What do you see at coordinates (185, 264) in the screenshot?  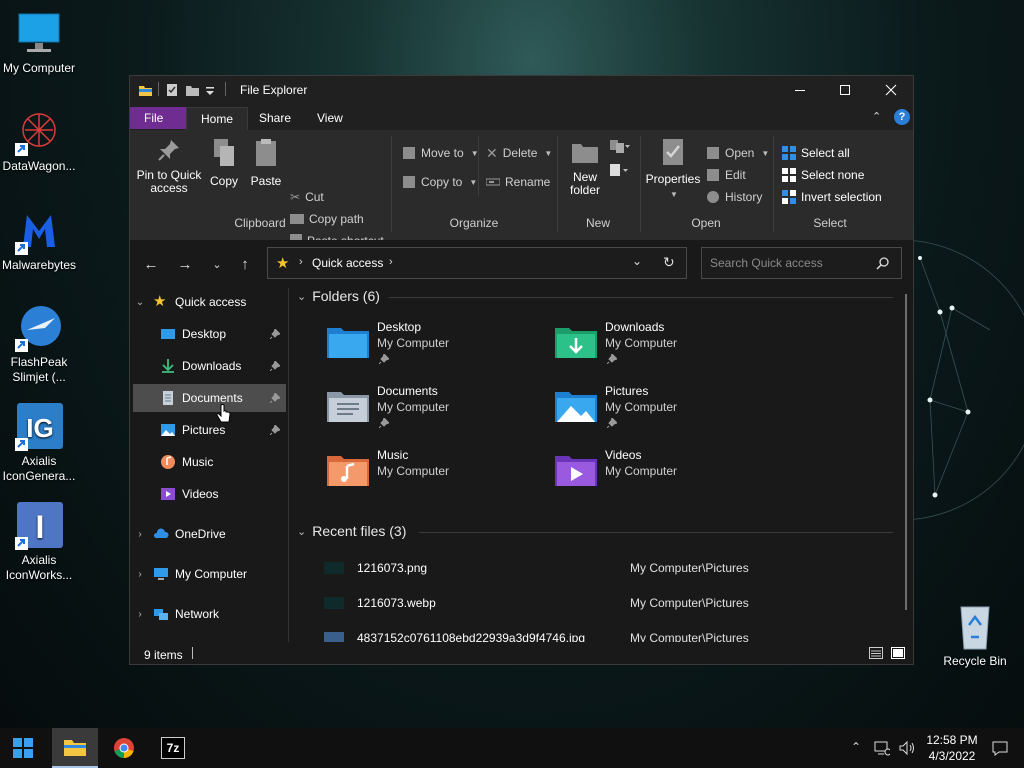 I see `forward-button: →` at bounding box center [185, 264].